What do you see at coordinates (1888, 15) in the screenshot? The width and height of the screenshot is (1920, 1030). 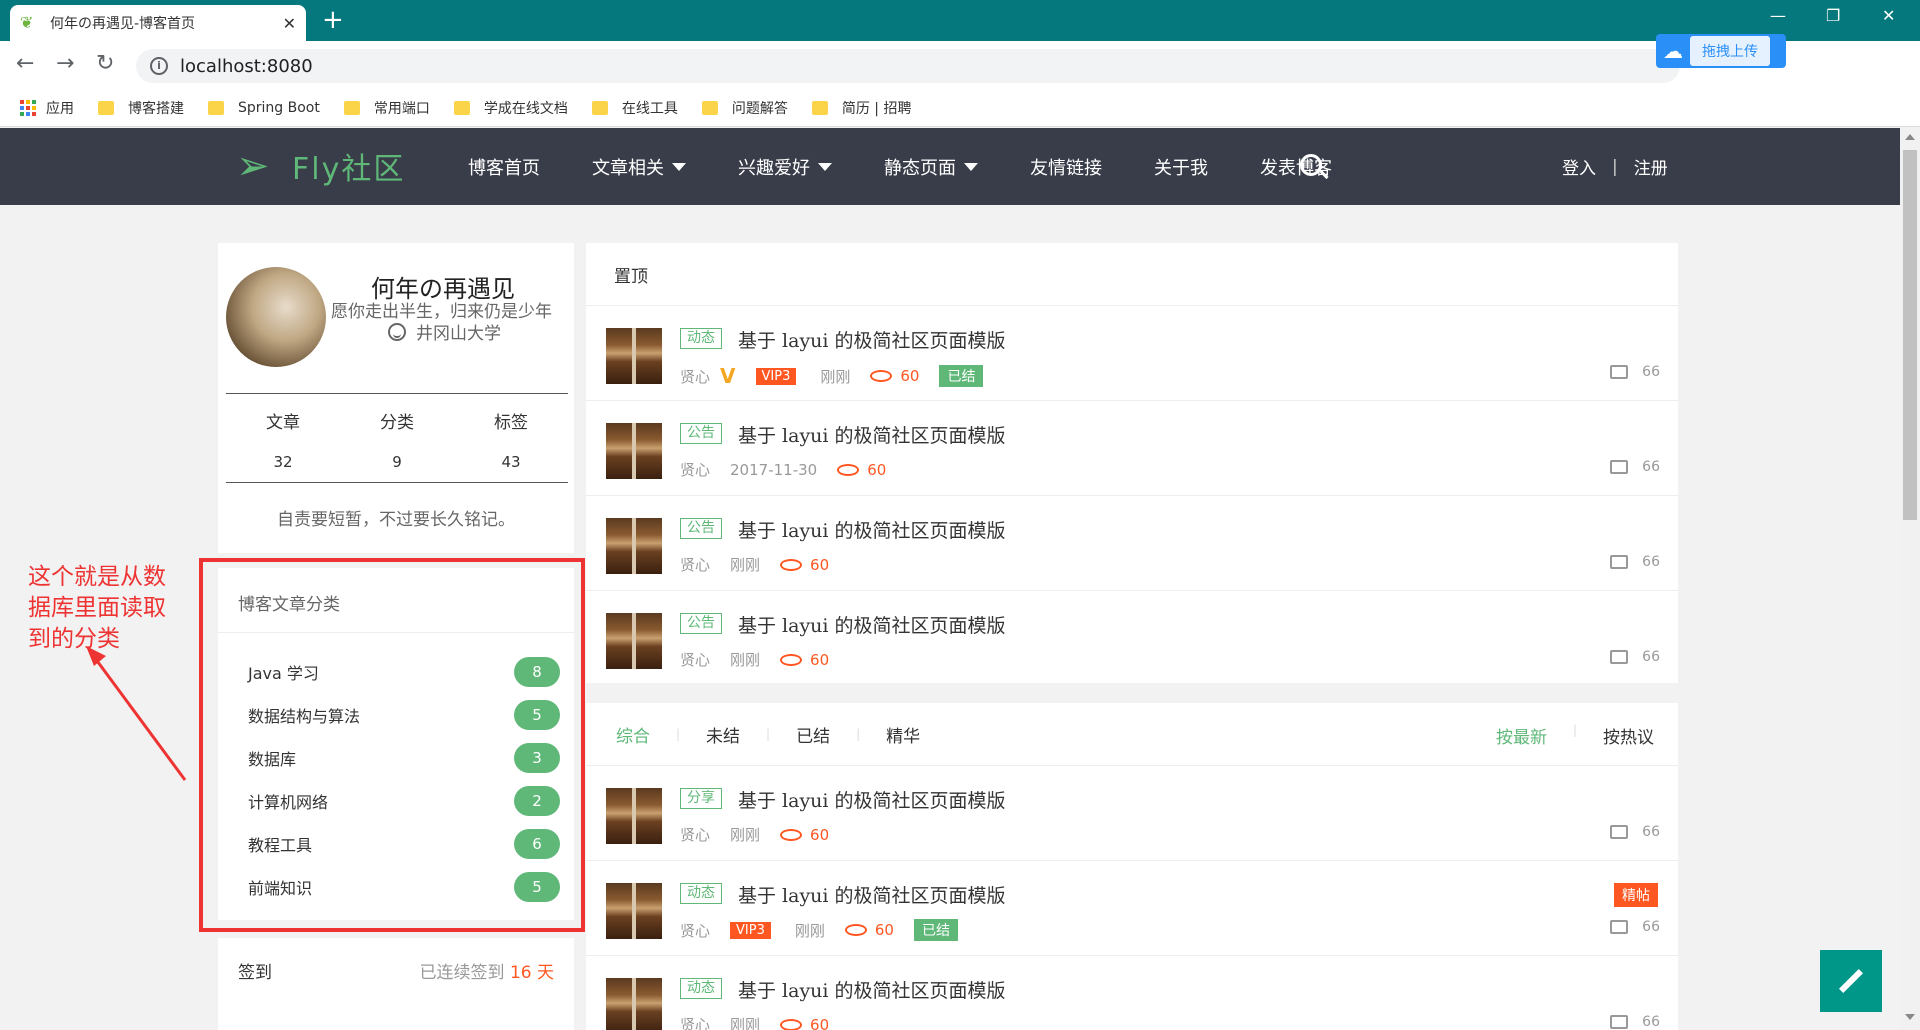 I see `close-window-icon: ✕` at bounding box center [1888, 15].